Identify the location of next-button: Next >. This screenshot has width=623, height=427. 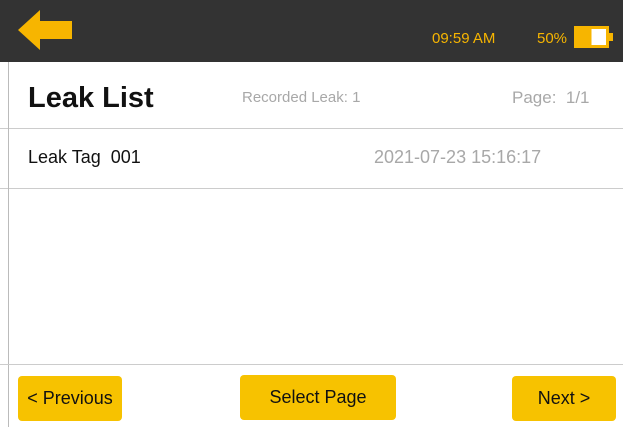
(564, 398).